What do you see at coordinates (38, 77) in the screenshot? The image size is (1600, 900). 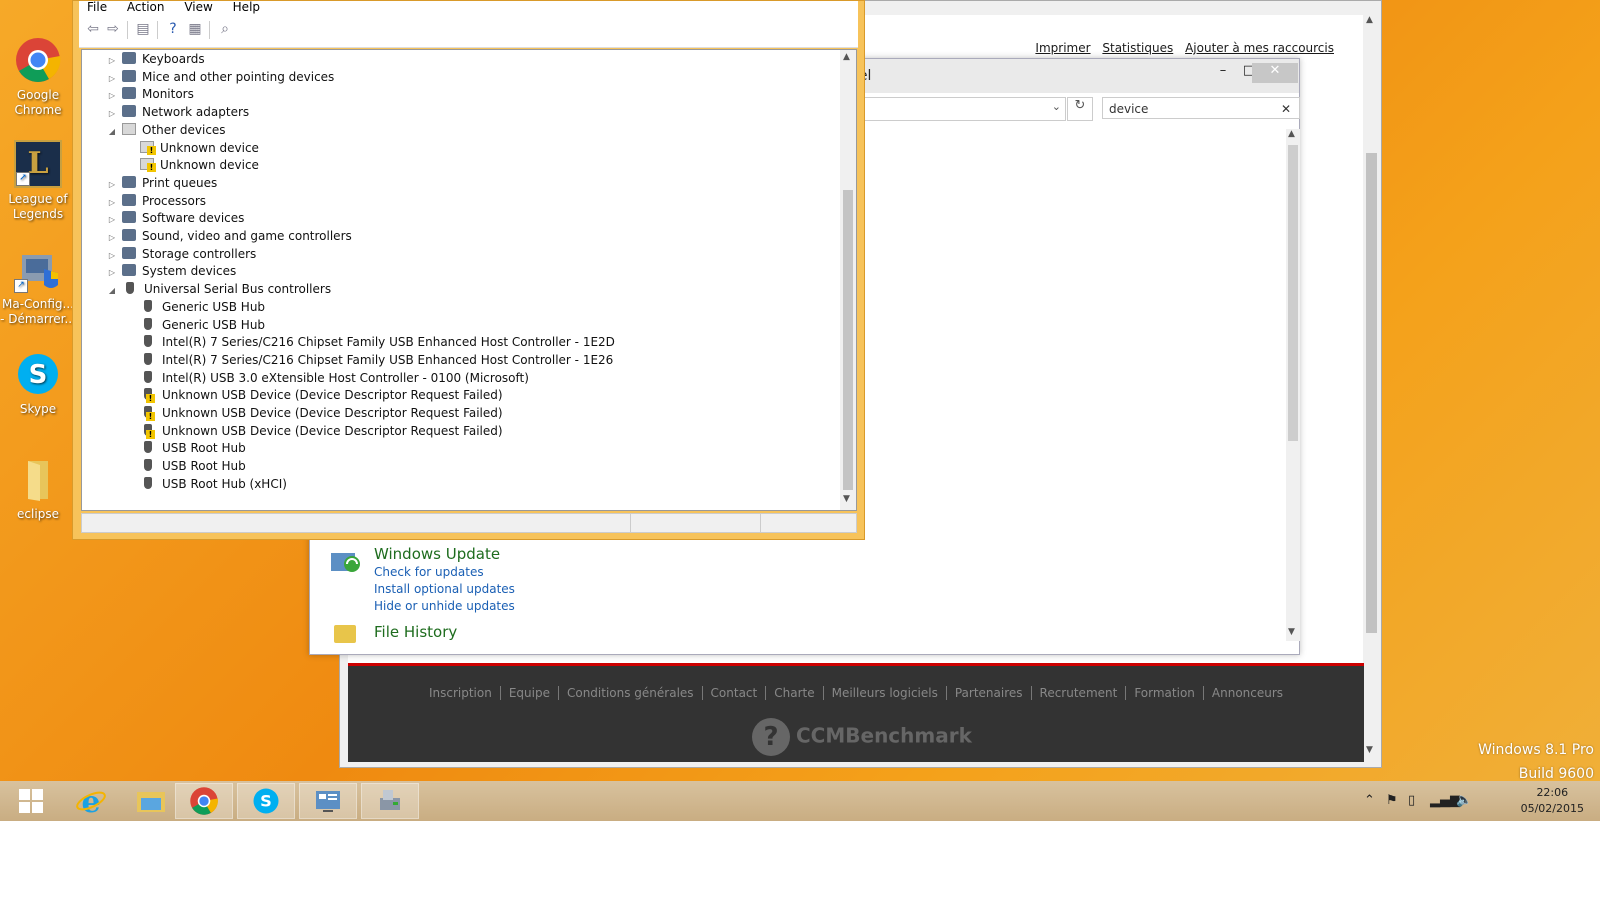 I see `desktop-icon-chrome: Google Chrome` at bounding box center [38, 77].